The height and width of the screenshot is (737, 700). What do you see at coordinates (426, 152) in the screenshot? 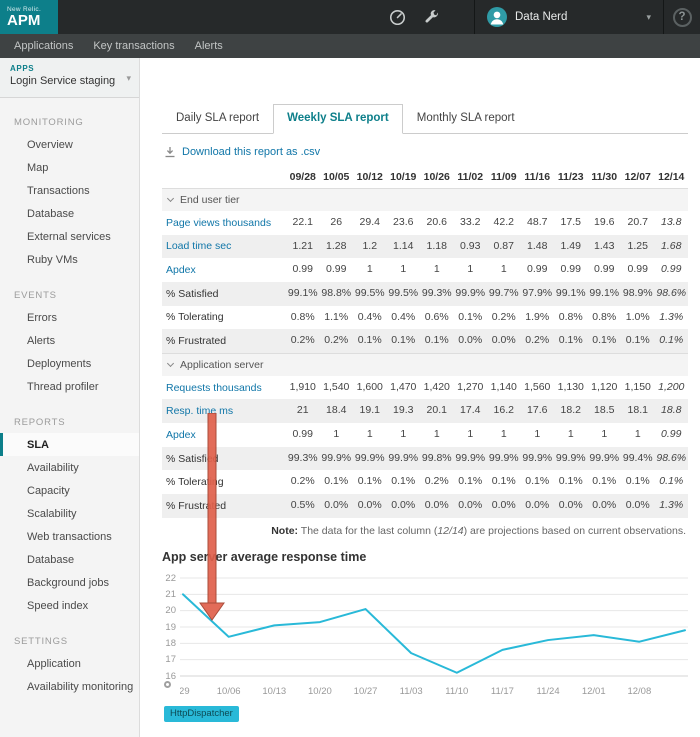
I see `download-report: Download this report as .csv` at bounding box center [426, 152].